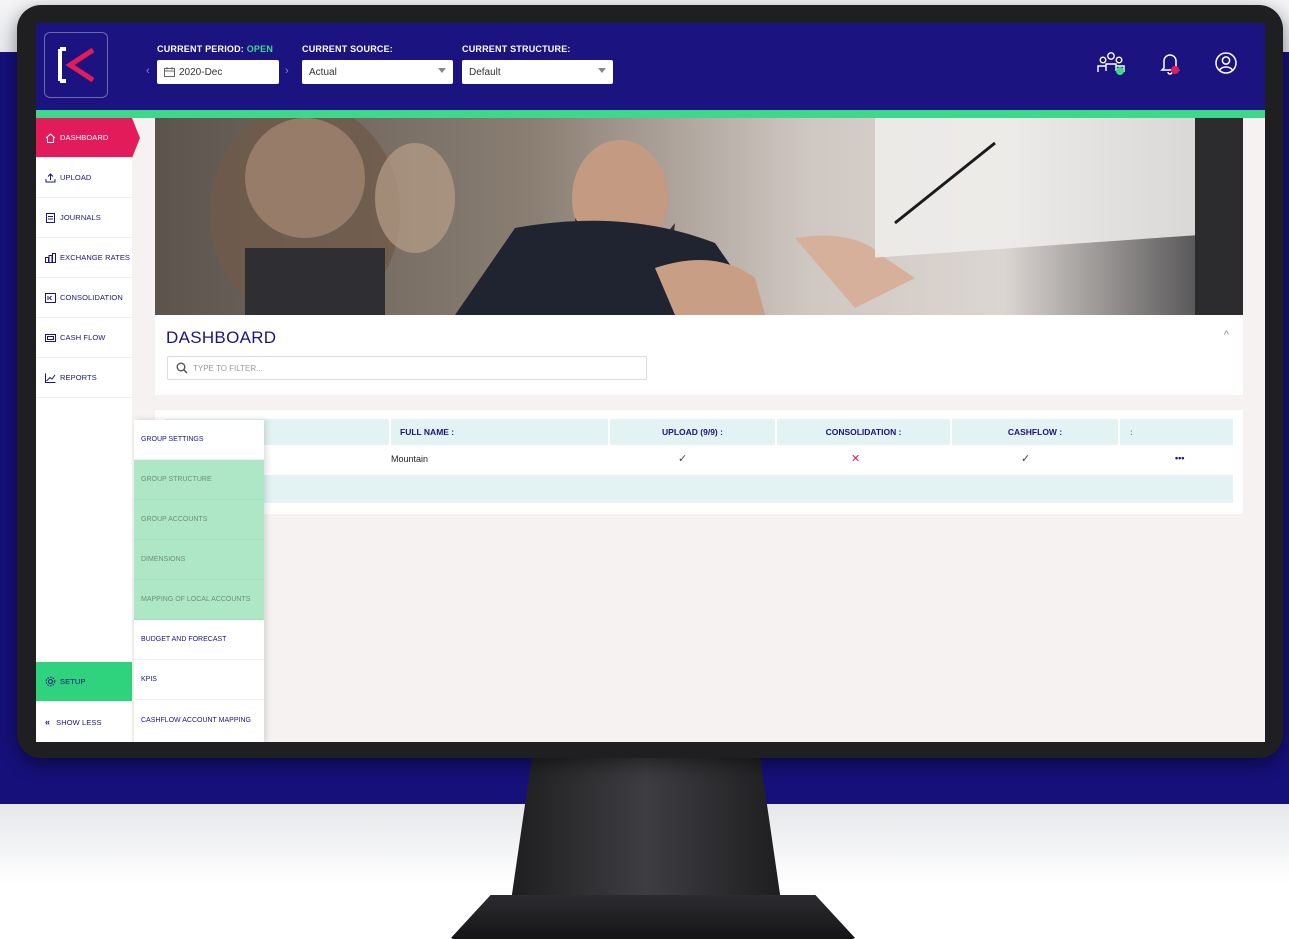 Image resolution: width=1289 pixels, height=939 pixels. Describe the element at coordinates (499, 432) in the screenshot. I see `column-header-full-name: FULL NAME :` at that location.